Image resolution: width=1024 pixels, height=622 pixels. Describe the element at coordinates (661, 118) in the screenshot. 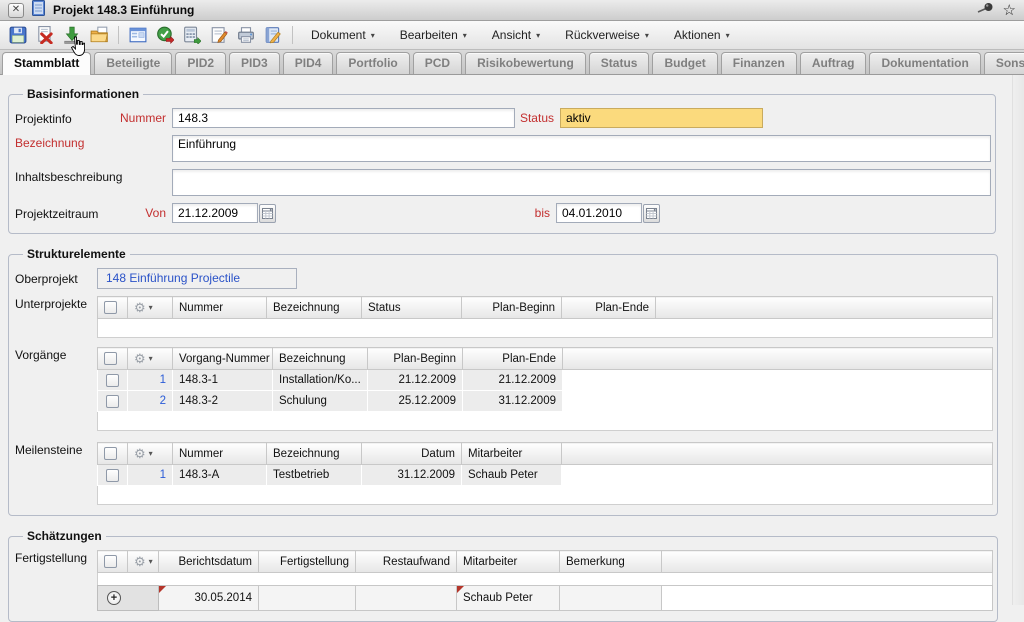

I see `status-field` at that location.